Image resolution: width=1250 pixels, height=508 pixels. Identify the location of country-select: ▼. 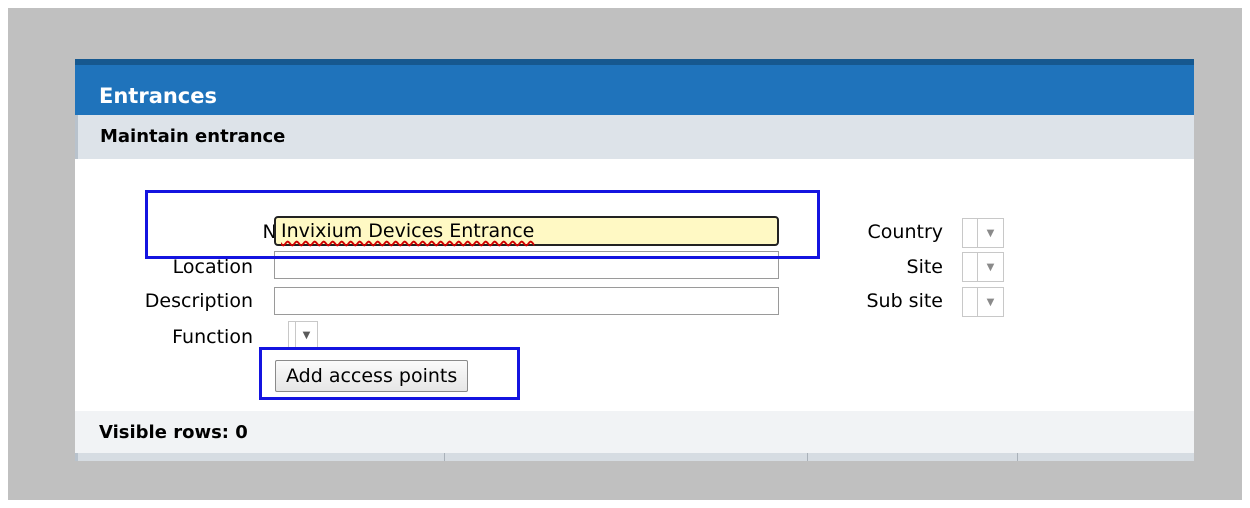
(983, 233).